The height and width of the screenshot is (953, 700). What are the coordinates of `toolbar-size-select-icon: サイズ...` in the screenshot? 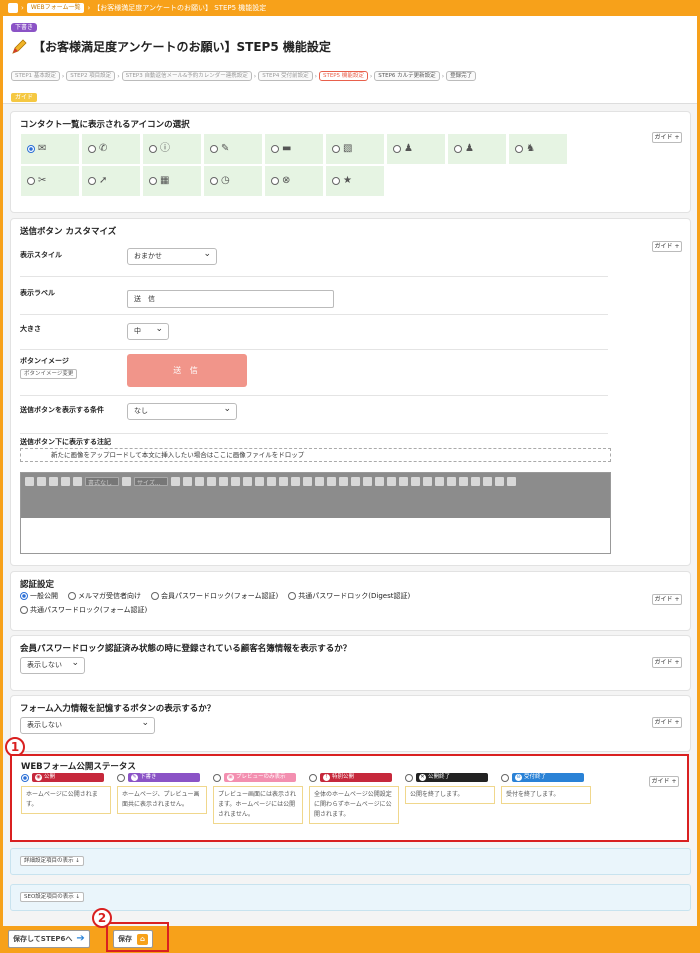 It's located at (151, 482).